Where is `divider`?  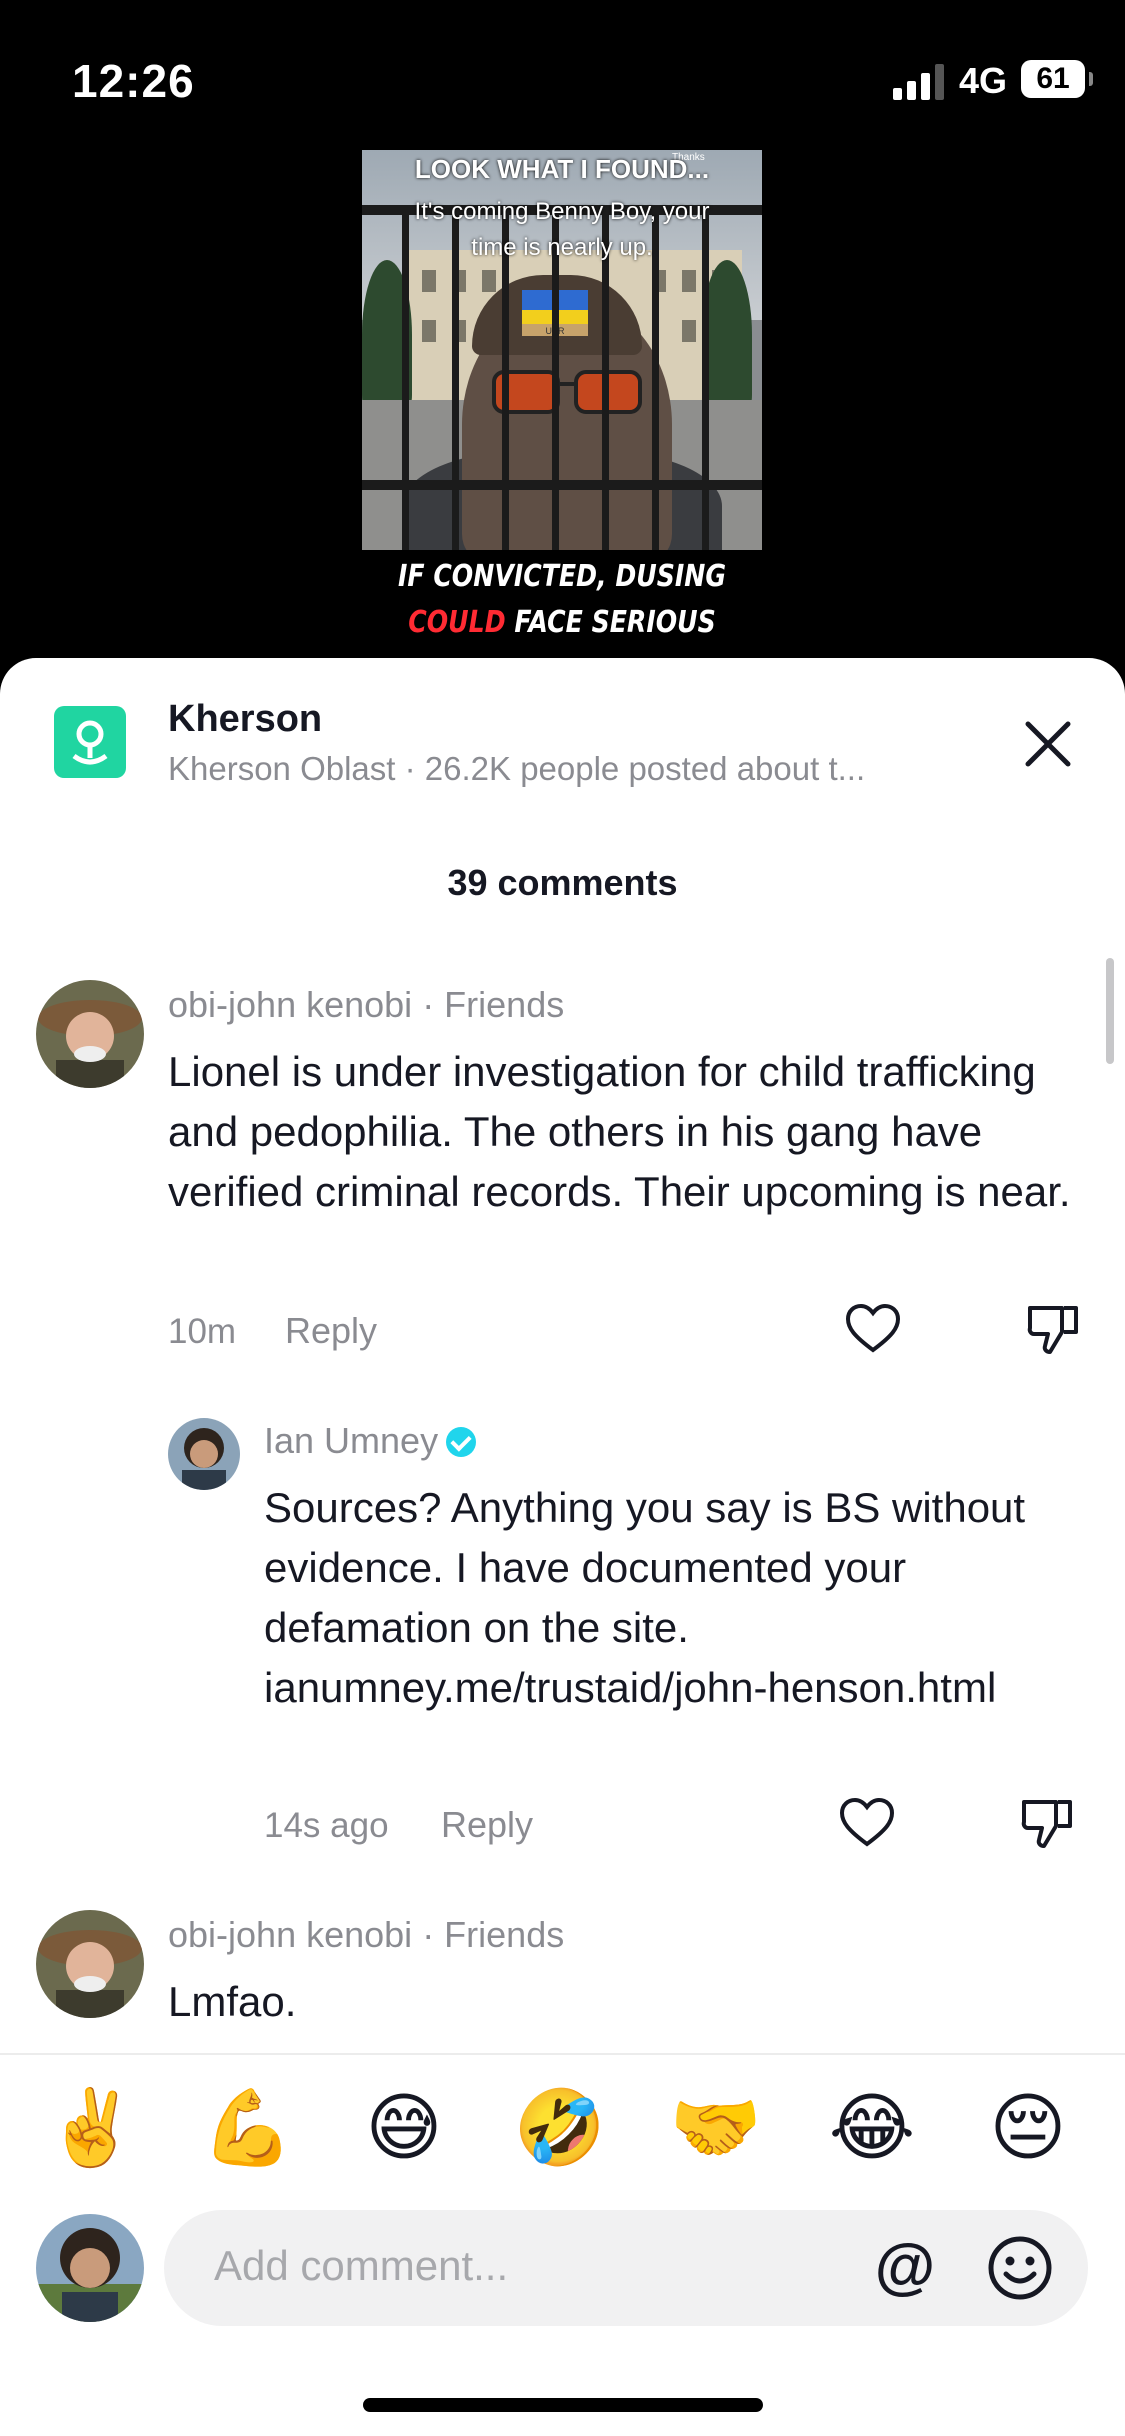 divider is located at coordinates (562, 2054).